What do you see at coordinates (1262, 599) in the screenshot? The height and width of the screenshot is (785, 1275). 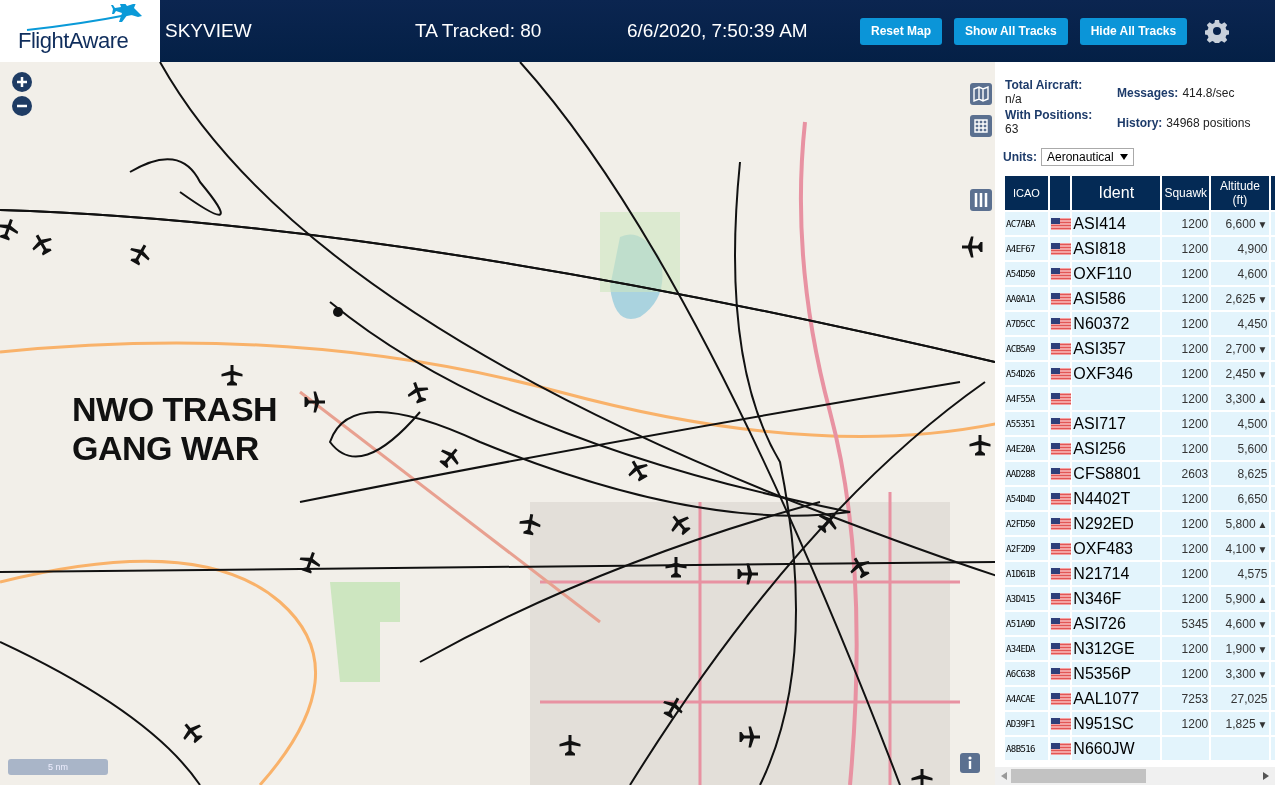 I see `trend-icon: ▲` at bounding box center [1262, 599].